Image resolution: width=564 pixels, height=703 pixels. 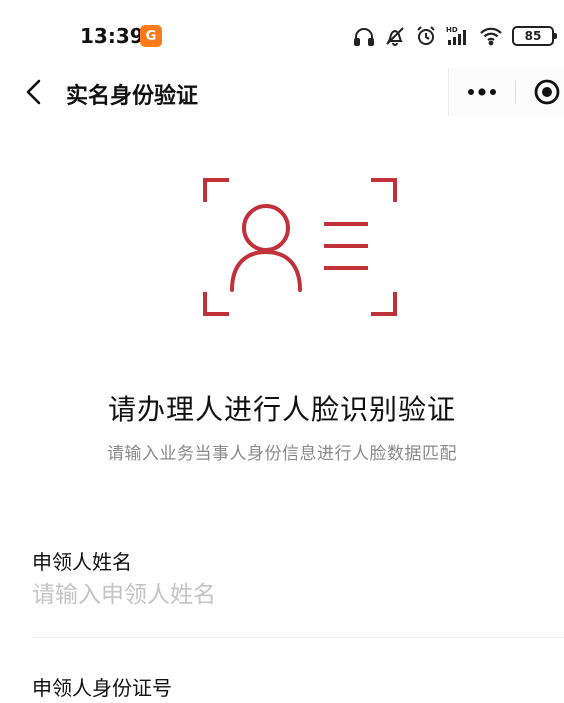 I want to click on mini-program-capsule, so click(x=506, y=92).